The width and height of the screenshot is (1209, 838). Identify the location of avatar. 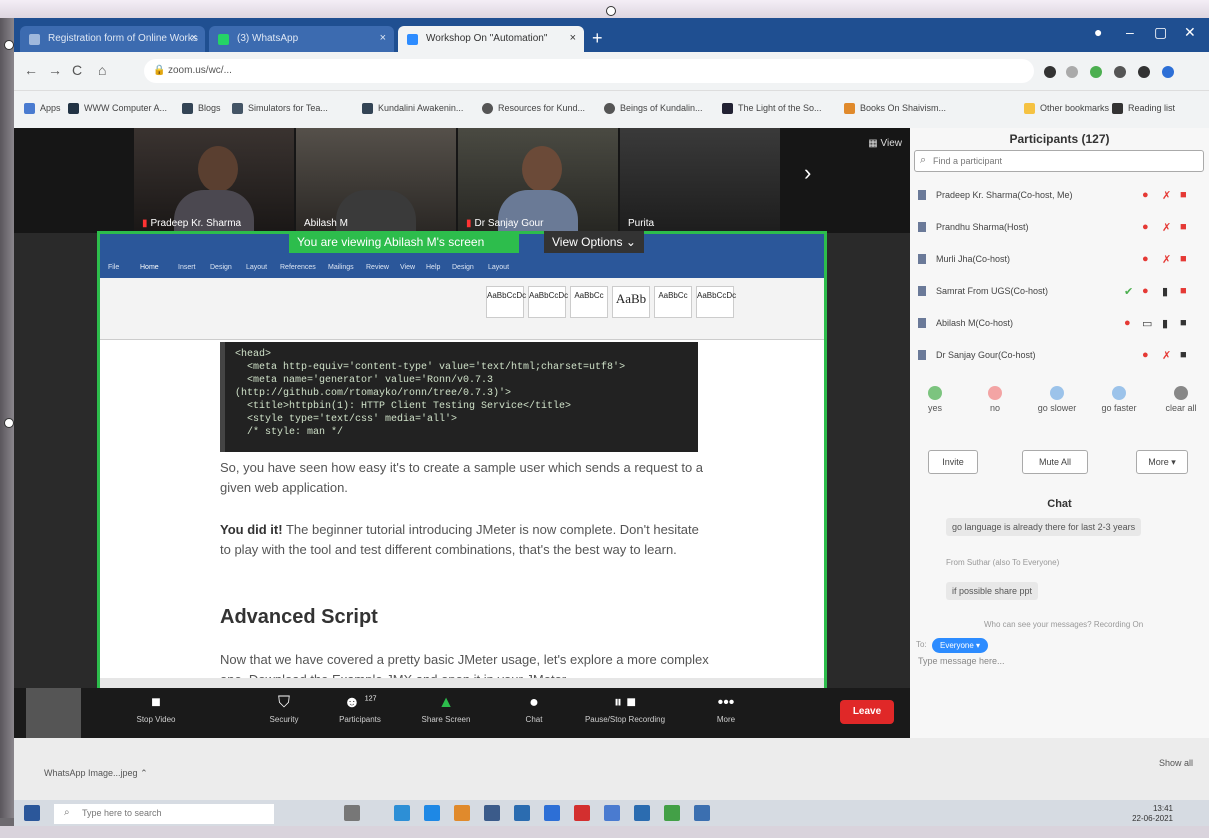
(1168, 72).